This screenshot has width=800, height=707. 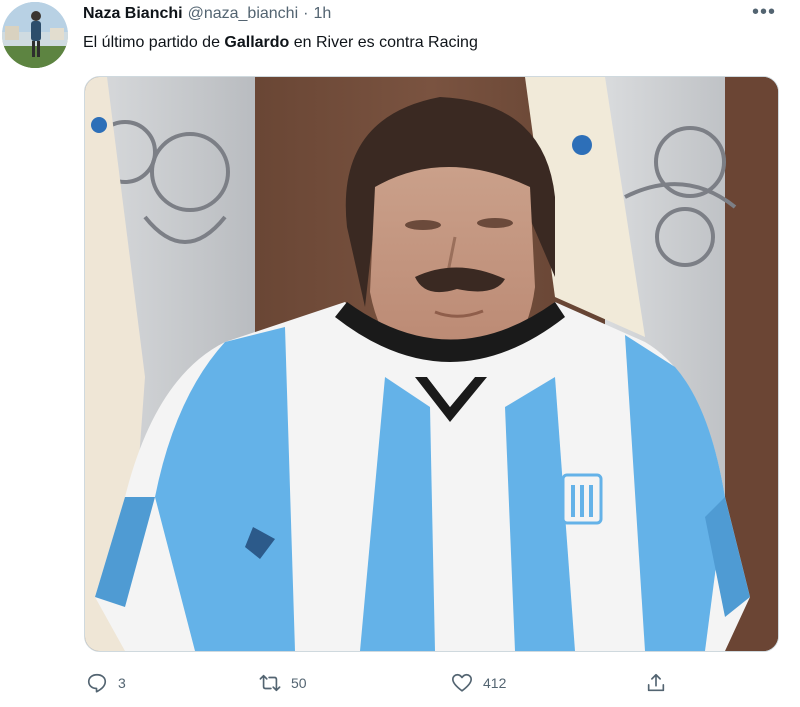 I want to click on tweet-header: Naza Bianchi @naza_bianchi · 1h, so click(x=207, y=14).